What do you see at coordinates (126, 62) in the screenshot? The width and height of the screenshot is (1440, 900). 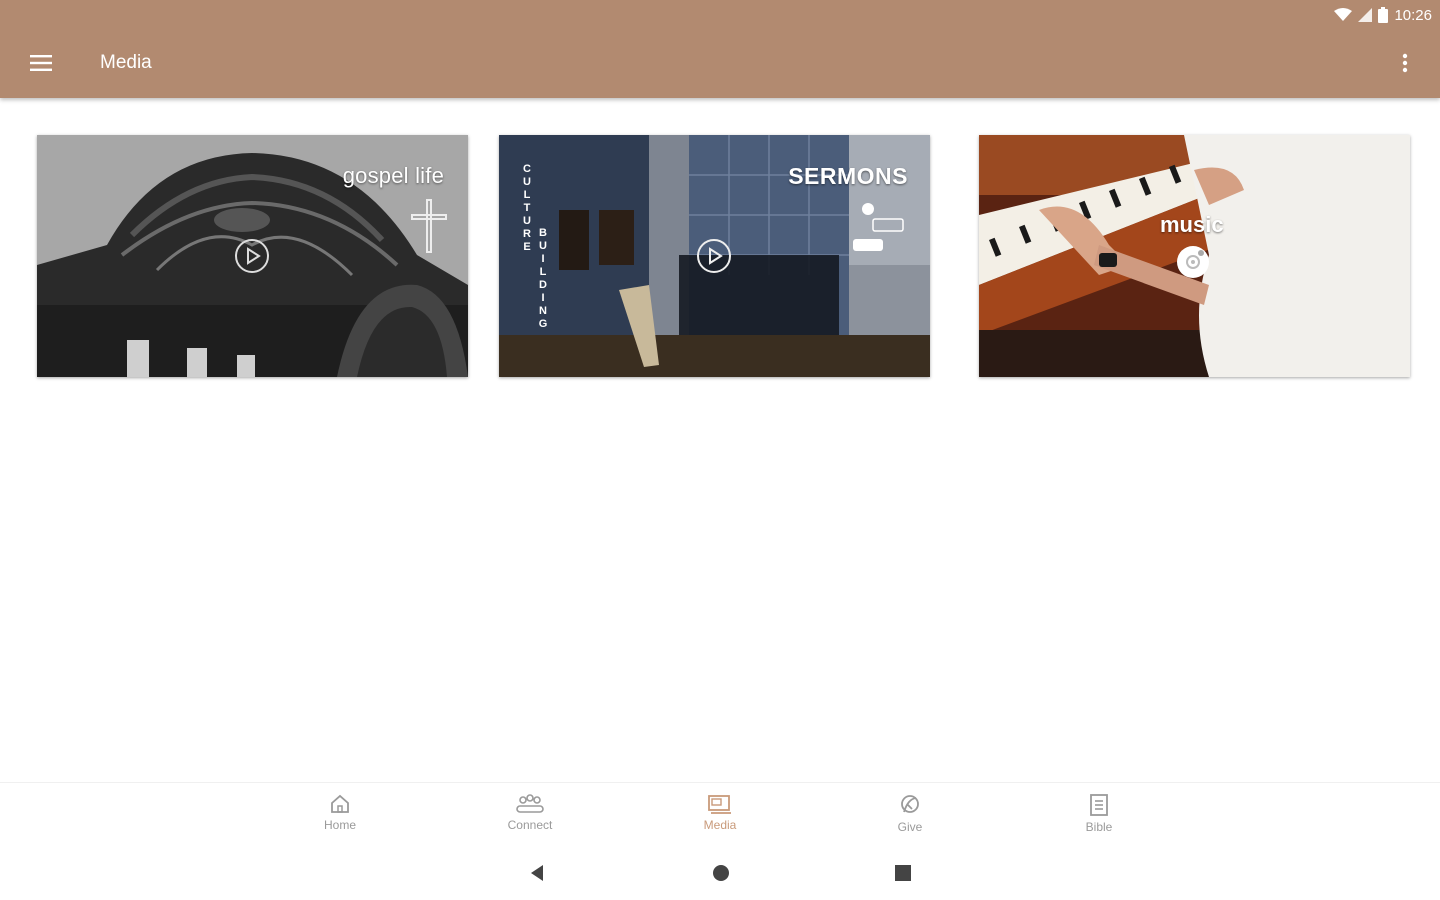 I see `page-title: Media` at bounding box center [126, 62].